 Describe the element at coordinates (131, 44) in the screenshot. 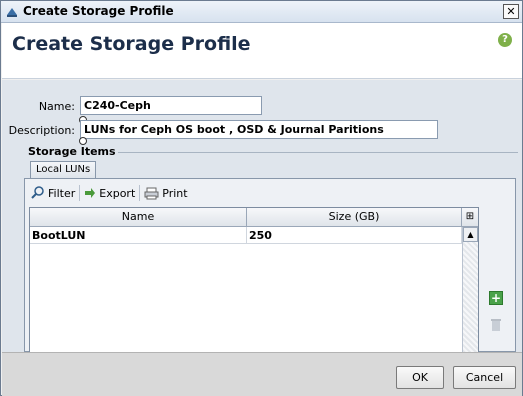

I see `page-title: Create Storage Profile` at that location.